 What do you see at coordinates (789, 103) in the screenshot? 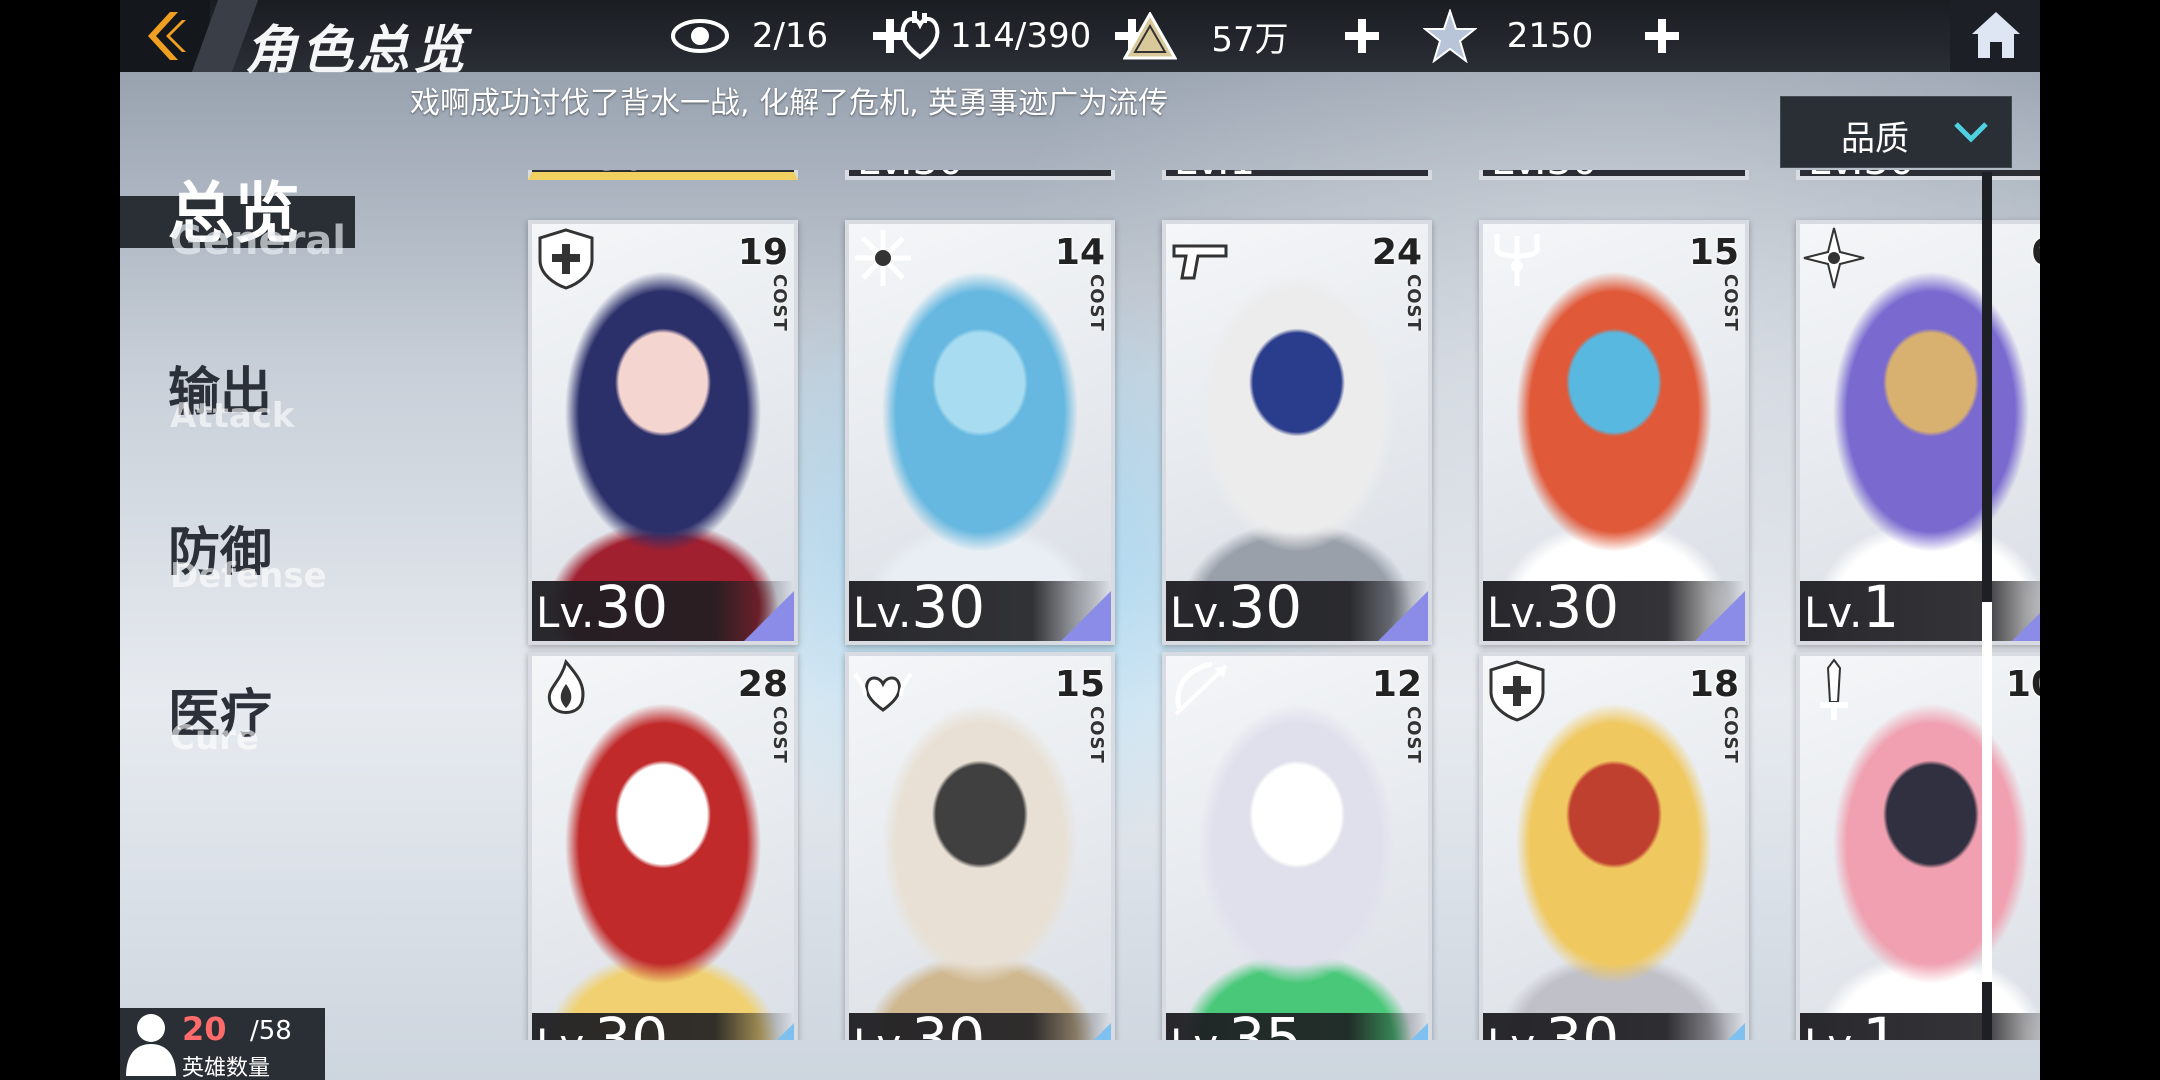
I see `news-ticker: 戏啊成功讨伐了背水一战, 化解了危机, 英勇事迹广为流传` at bounding box center [789, 103].